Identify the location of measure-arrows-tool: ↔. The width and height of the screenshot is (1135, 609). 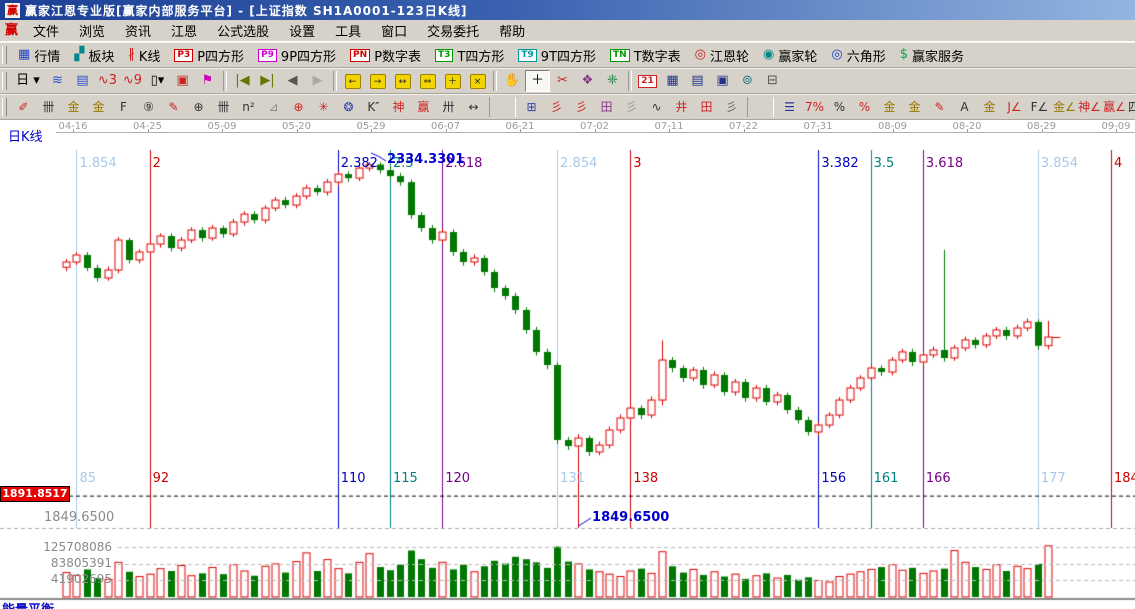
(473, 107).